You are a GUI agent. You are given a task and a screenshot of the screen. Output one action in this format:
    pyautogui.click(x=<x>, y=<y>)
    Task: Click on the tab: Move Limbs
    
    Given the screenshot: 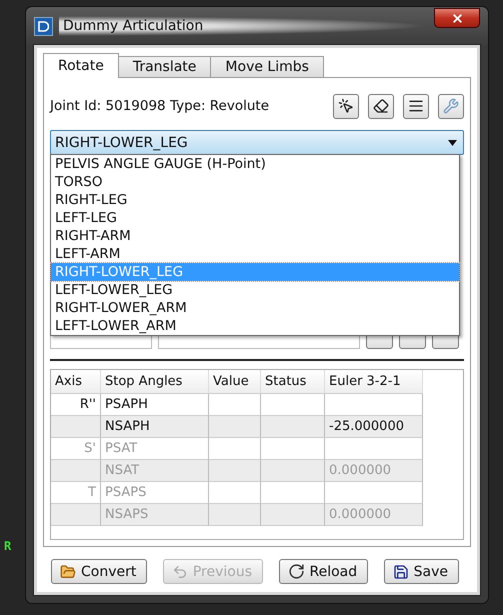 What is the action you would take?
    pyautogui.click(x=267, y=67)
    